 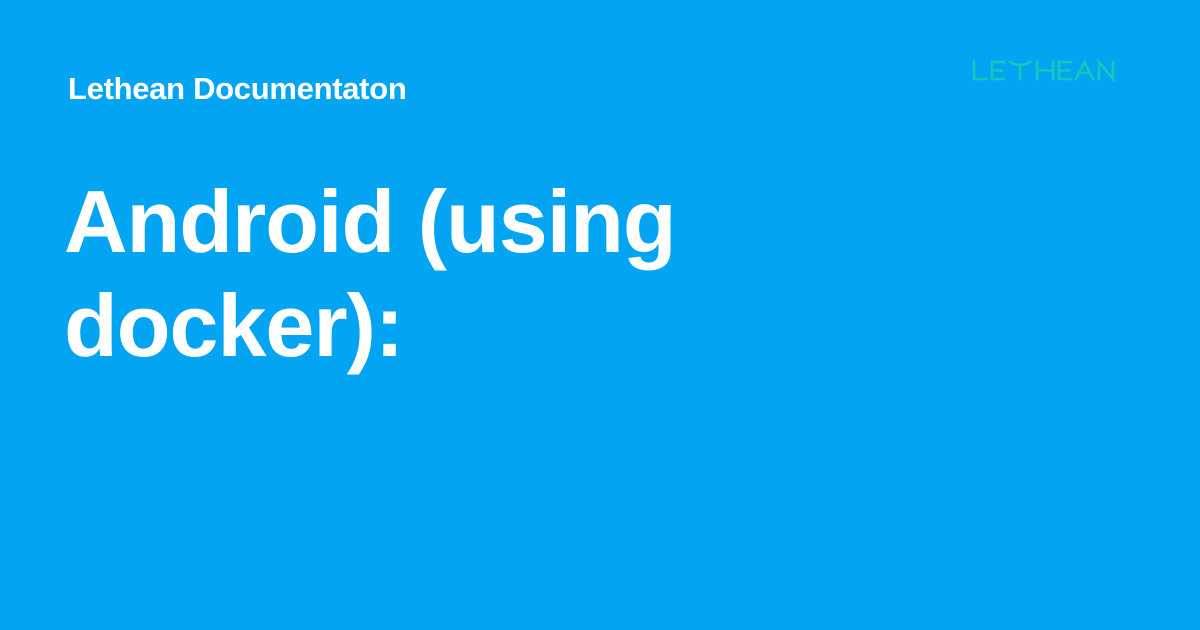 What do you see at coordinates (237, 88) in the screenshot?
I see `site-name: Lethean Documentaton` at bounding box center [237, 88].